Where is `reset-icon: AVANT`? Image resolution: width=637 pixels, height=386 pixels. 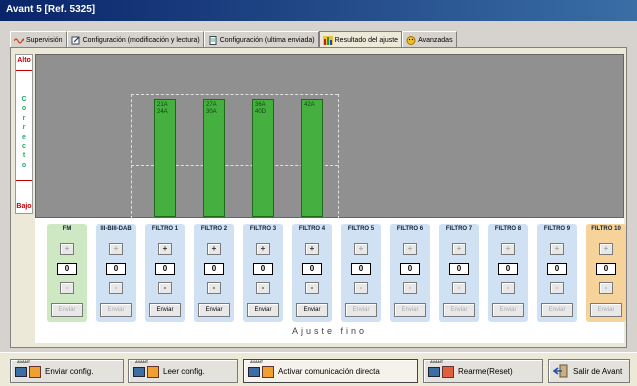
reset-icon: AVANT is located at coordinates (441, 369).